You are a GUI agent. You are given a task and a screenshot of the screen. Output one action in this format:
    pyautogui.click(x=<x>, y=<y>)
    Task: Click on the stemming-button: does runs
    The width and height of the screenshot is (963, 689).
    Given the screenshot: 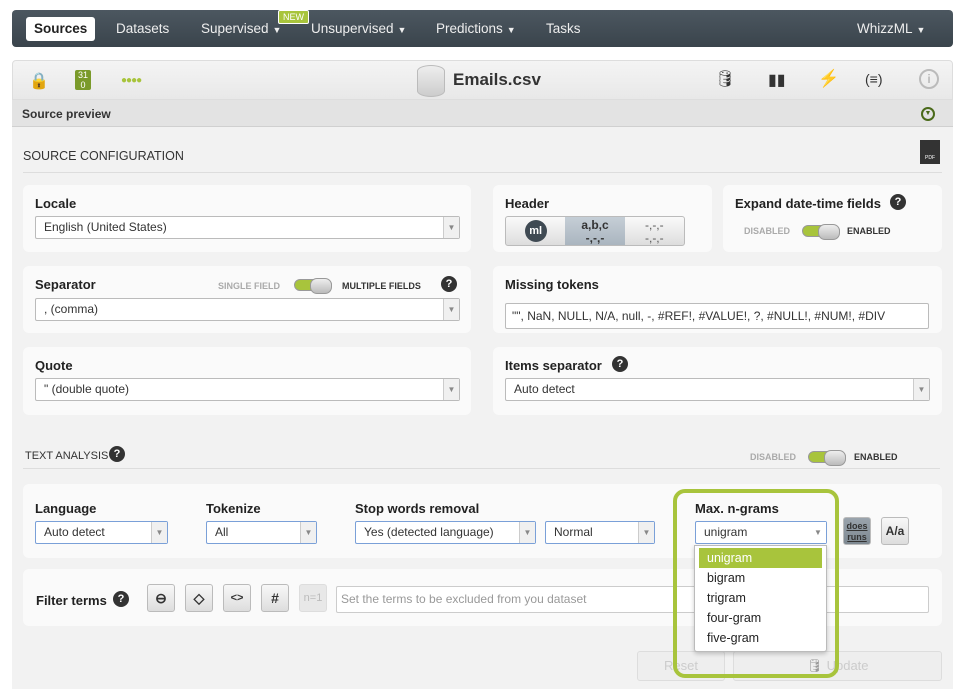 What is the action you would take?
    pyautogui.click(x=857, y=531)
    